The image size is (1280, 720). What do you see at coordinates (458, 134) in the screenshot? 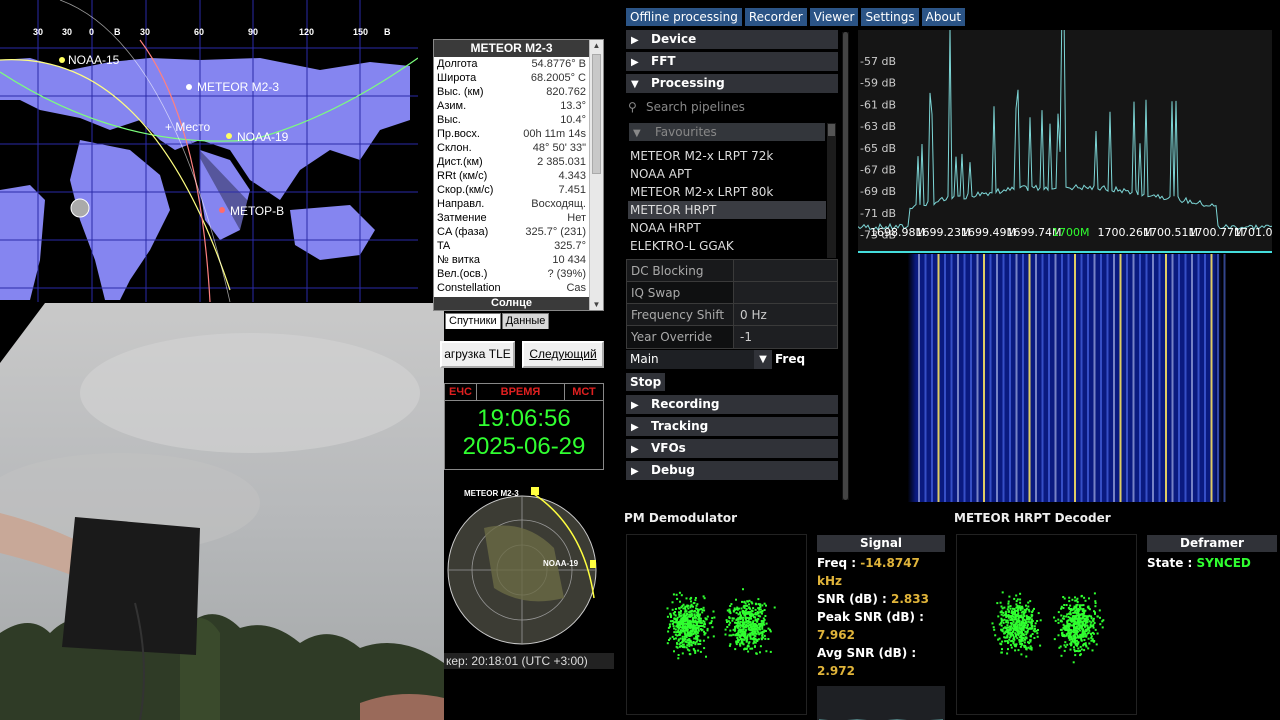
I see `sat-info-key: Пр.восх.` at bounding box center [458, 134].